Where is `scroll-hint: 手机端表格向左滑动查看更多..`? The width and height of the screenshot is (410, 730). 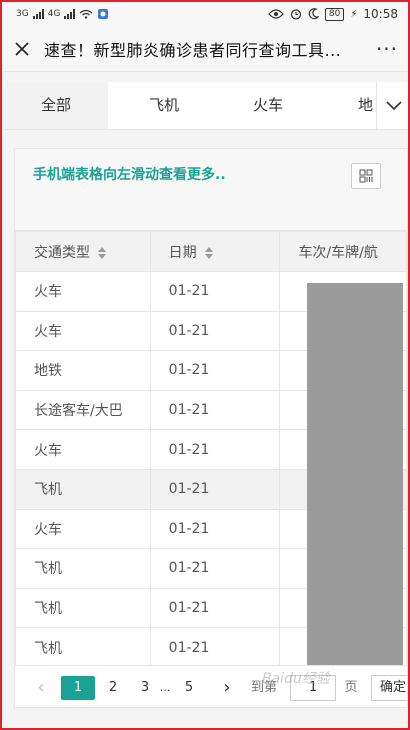
scroll-hint: 手机端表格向左滑动查看更多.. is located at coordinates (129, 175).